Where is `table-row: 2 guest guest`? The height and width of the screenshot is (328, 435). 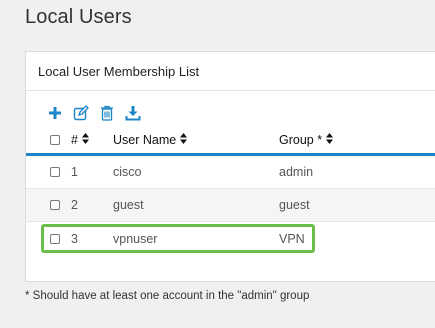
table-row: 2 guest guest is located at coordinates (230, 205).